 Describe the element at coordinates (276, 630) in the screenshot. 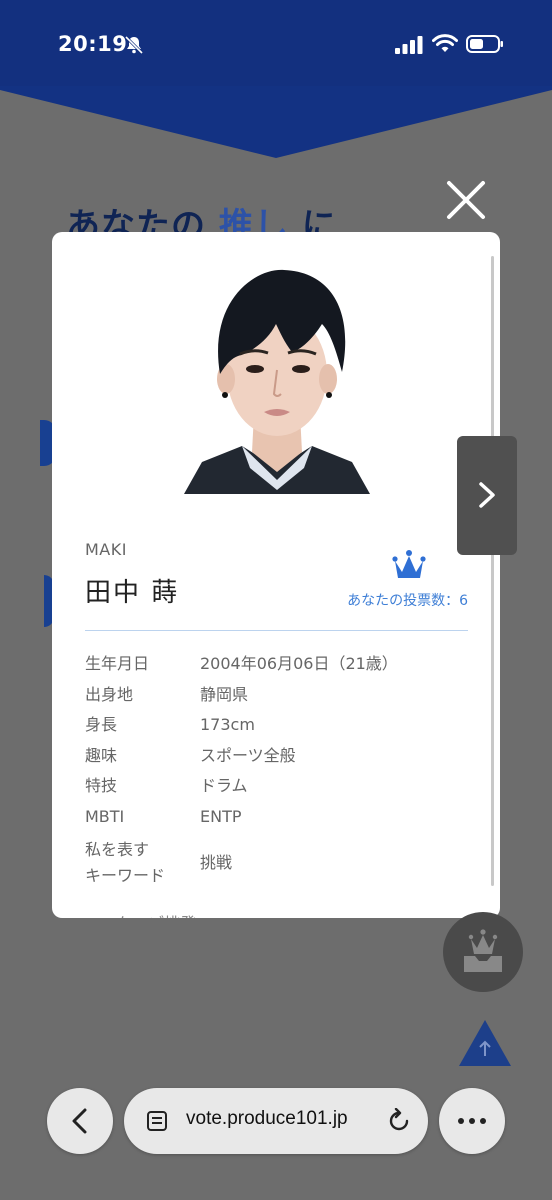

I see `divider` at that location.